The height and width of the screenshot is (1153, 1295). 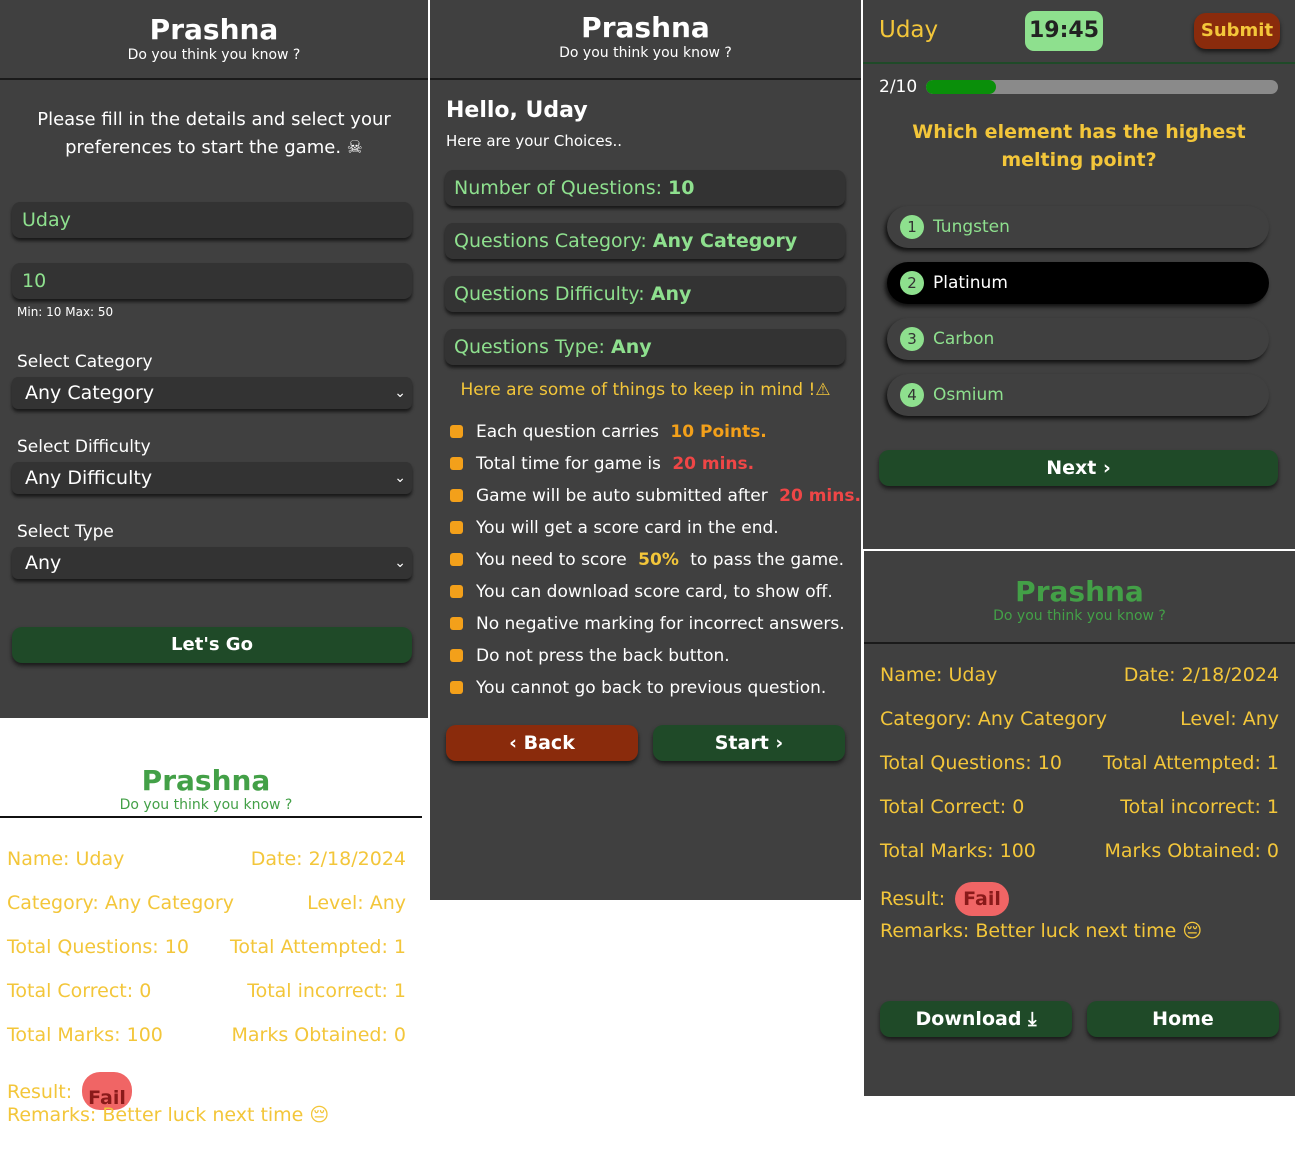 What do you see at coordinates (658, 560) in the screenshot?
I see `rule-highlight: 50%` at bounding box center [658, 560].